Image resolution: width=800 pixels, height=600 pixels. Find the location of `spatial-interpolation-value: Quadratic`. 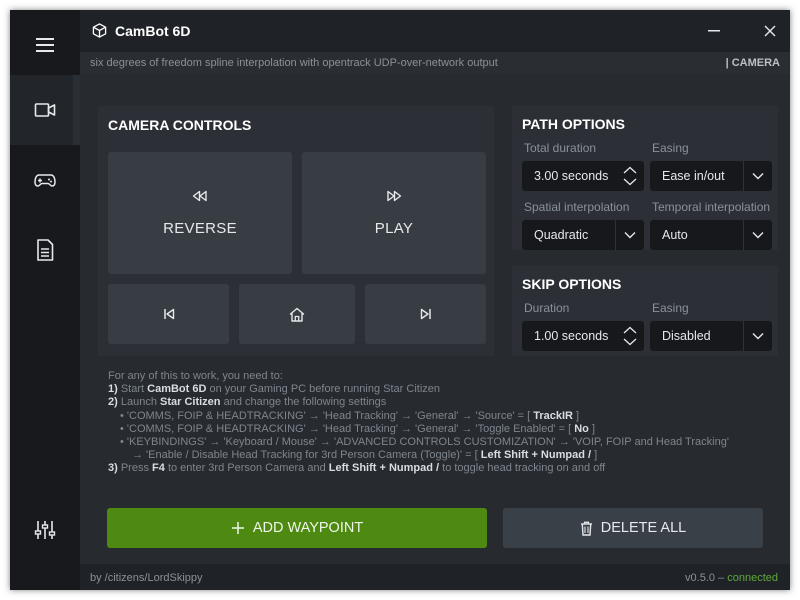

spatial-interpolation-value: Quadratic is located at coordinates (561, 235).